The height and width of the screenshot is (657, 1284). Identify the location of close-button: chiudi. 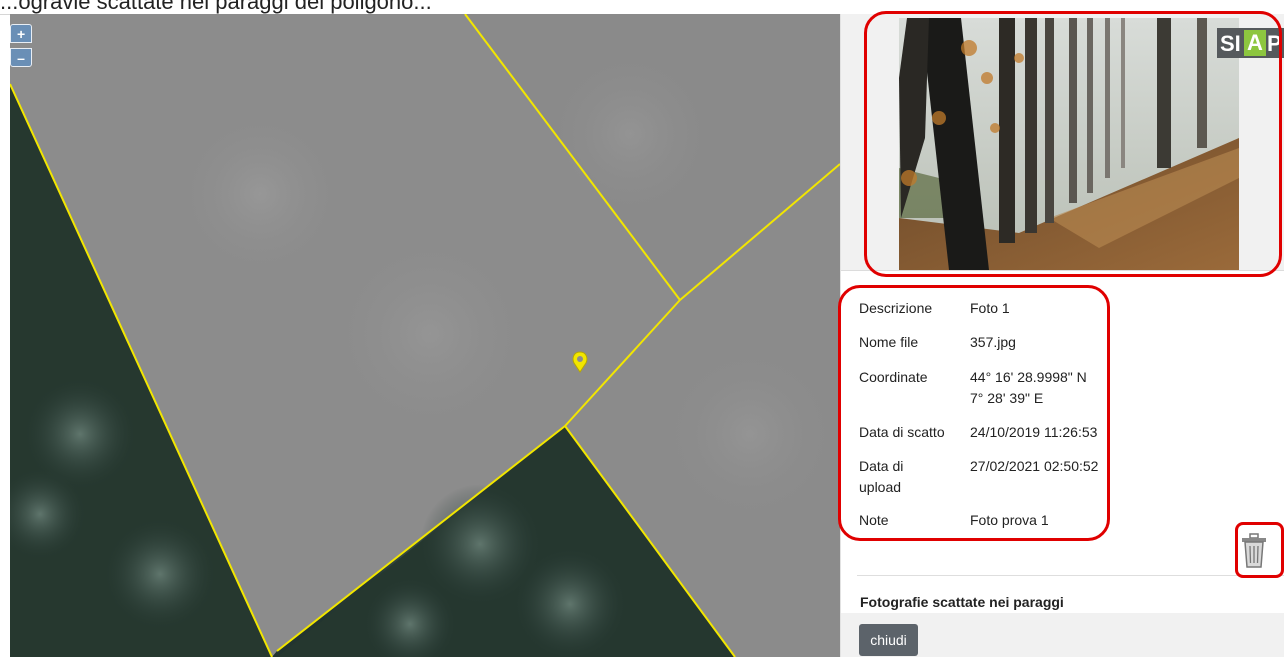
(888, 640).